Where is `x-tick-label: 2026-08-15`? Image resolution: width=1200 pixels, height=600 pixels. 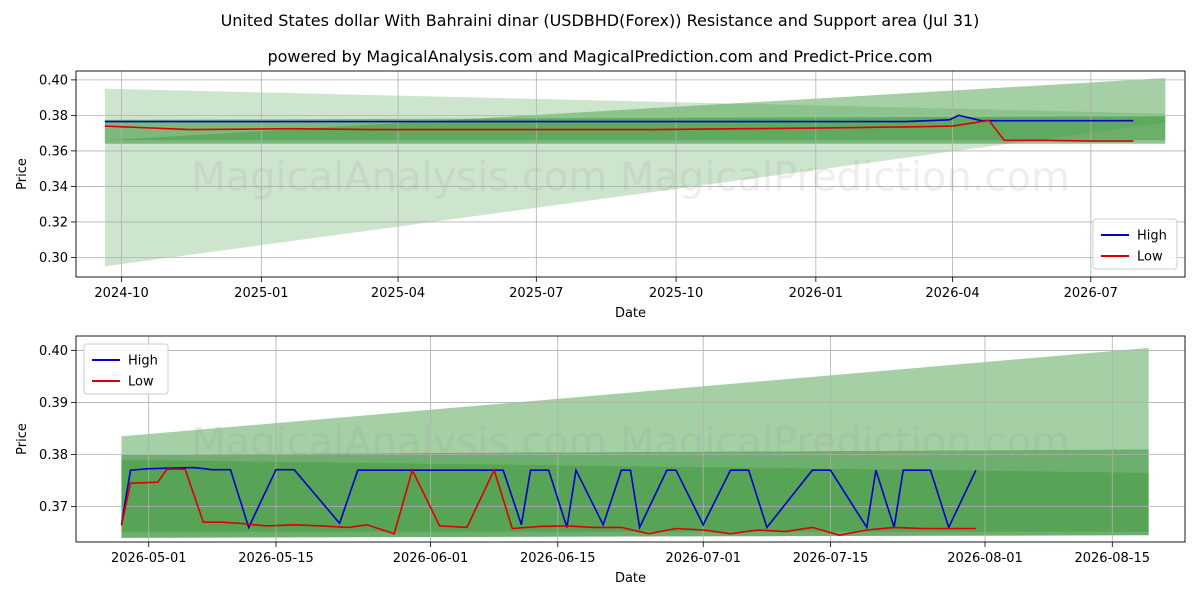 x-tick-label: 2026-08-15 is located at coordinates (1112, 558).